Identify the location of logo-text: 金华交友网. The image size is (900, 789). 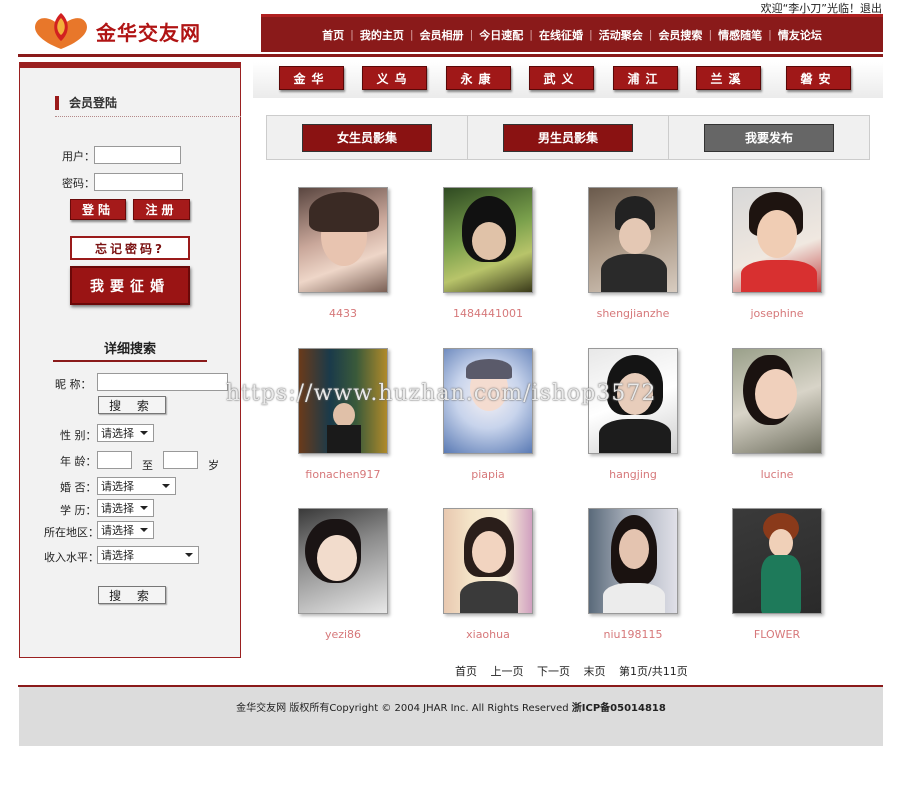
(148, 32).